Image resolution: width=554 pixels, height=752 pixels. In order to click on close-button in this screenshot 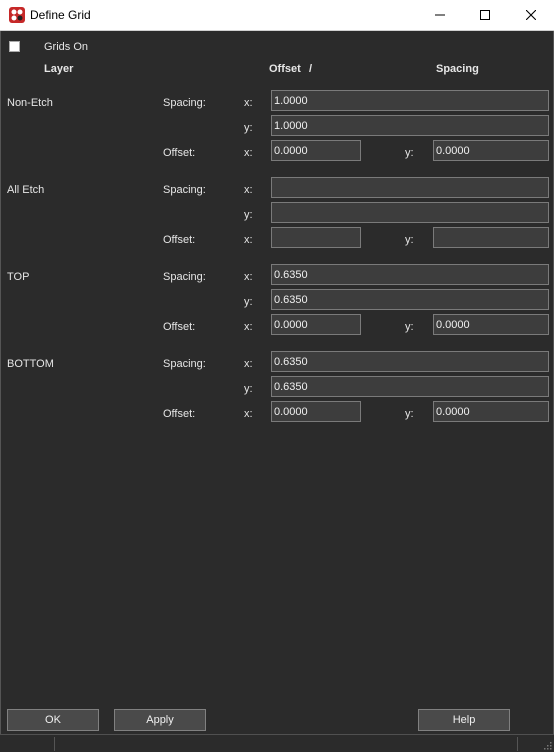, I will do `click(531, 15)`.